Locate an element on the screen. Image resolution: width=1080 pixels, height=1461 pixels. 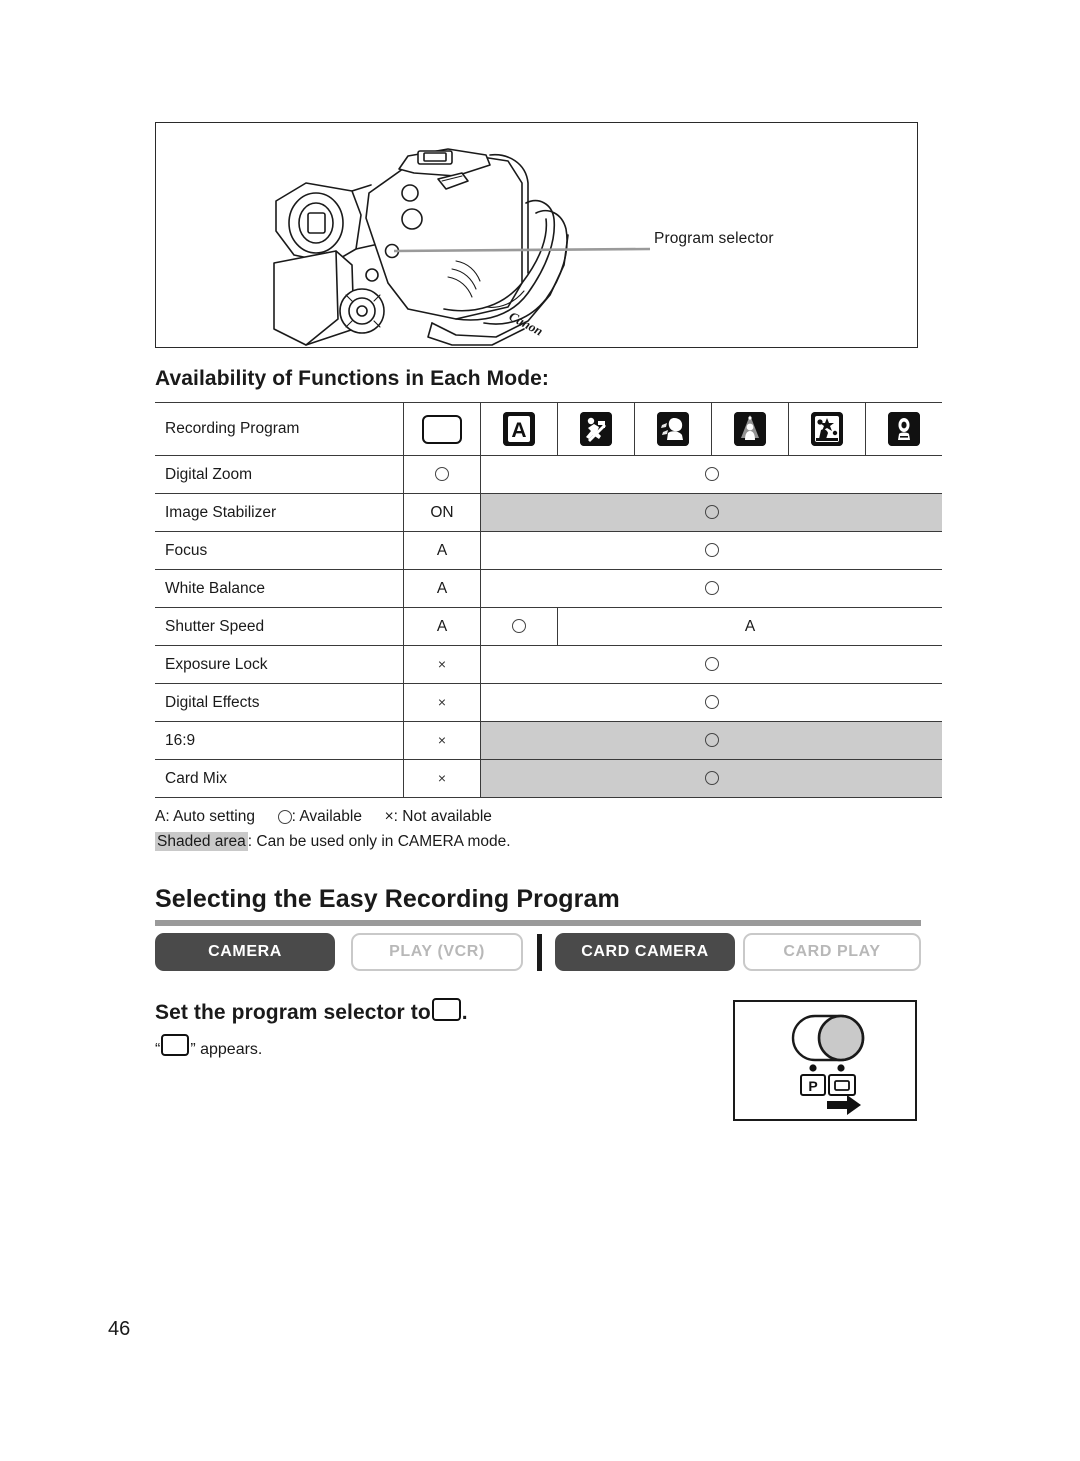
table-row-focus: Focus A is located at coordinates (548, 550).